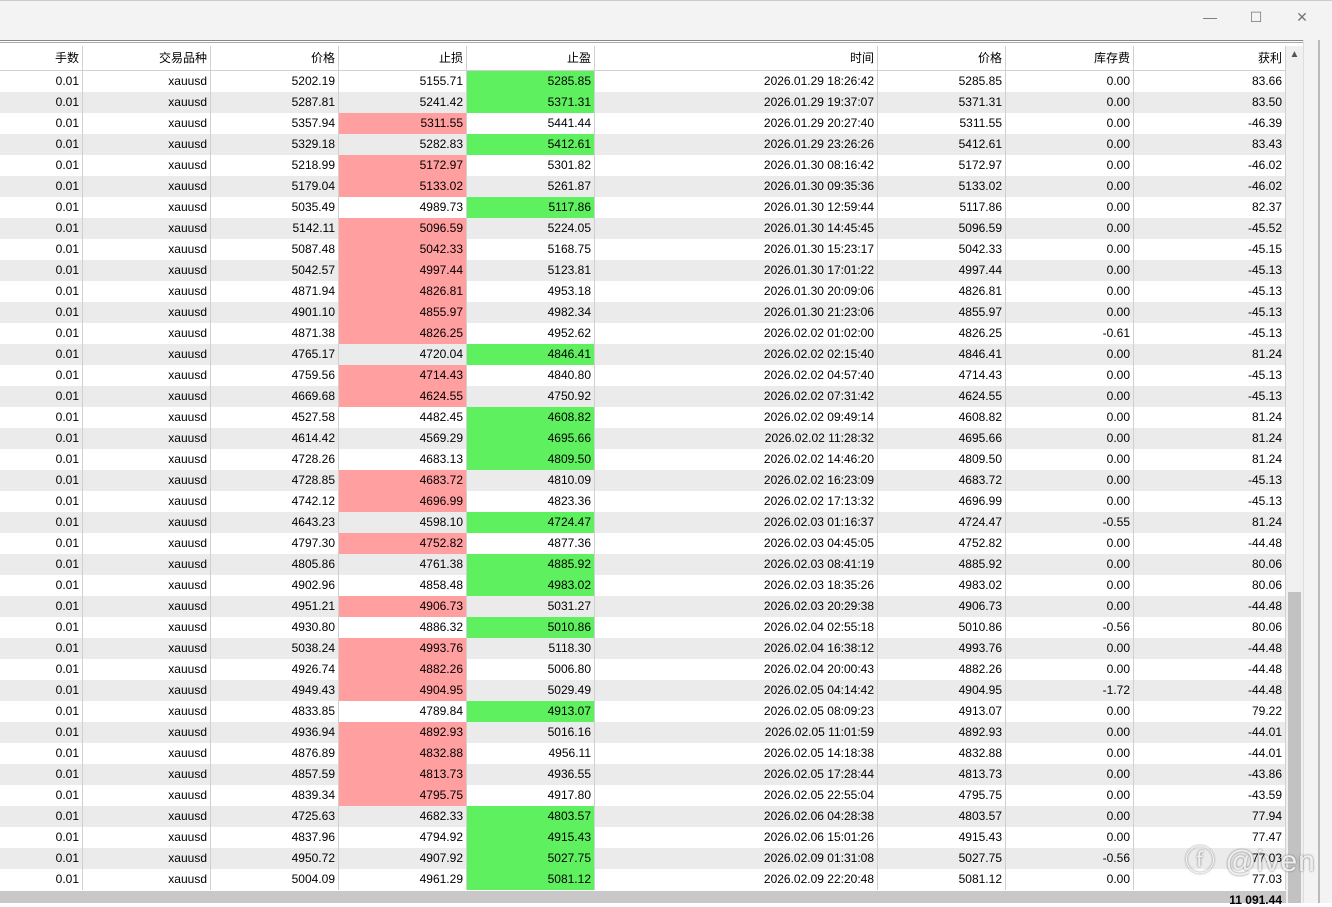  Describe the element at coordinates (942, 858) in the screenshot. I see `cell-close-price: 5027.75` at that location.